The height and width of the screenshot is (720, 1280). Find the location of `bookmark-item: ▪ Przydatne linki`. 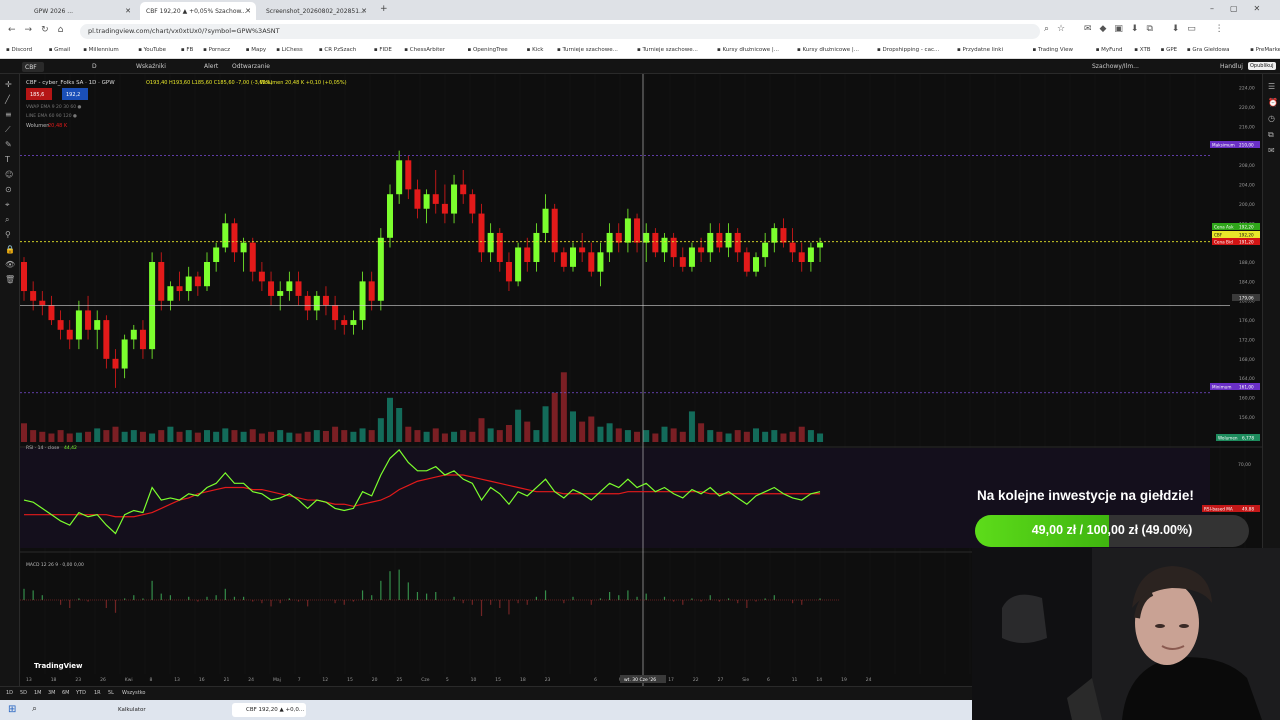

bookmark-item: ▪ Przydatne linki is located at coordinates (980, 50).